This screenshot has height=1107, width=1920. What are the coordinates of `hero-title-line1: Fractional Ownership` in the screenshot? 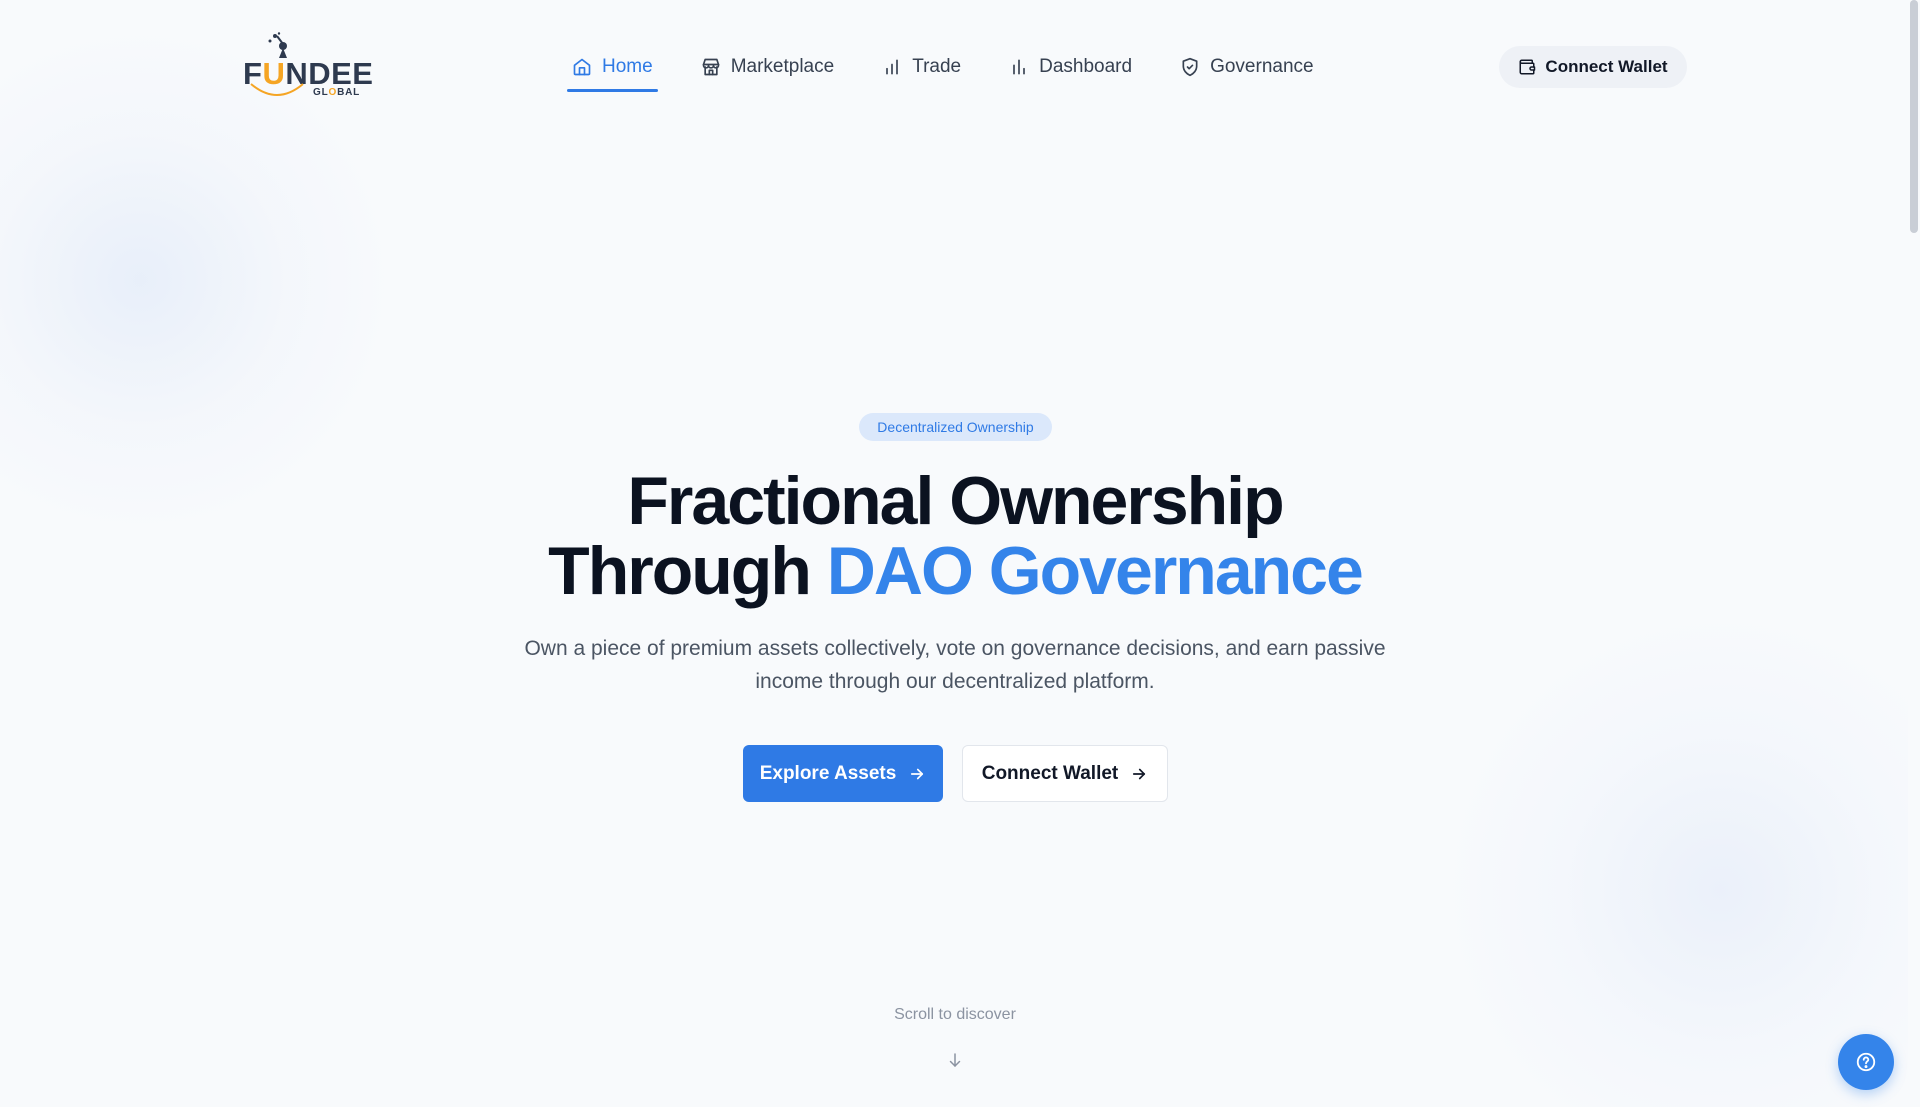 It's located at (955, 501).